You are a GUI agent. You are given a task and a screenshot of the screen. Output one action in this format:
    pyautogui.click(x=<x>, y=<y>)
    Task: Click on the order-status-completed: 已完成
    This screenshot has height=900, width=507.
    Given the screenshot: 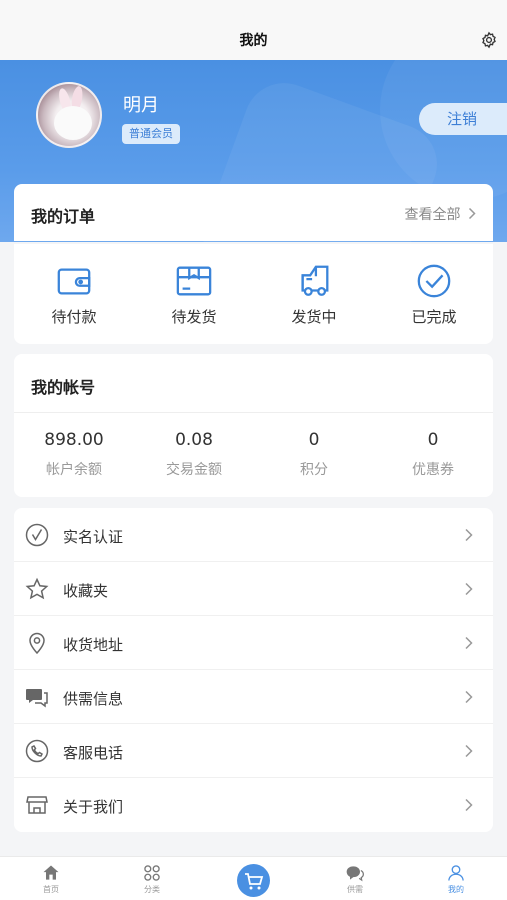 What is the action you would take?
    pyautogui.click(x=434, y=294)
    